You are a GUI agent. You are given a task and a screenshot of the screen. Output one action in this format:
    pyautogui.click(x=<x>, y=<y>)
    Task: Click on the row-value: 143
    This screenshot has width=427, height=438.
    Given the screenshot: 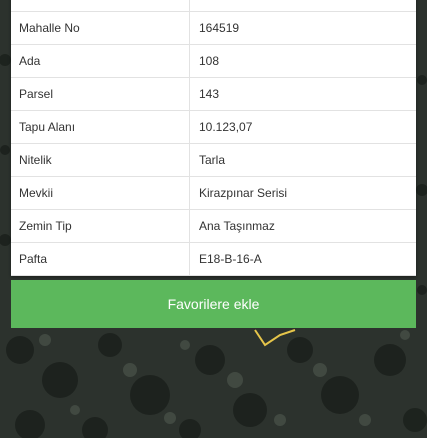 What is the action you would take?
    pyautogui.click(x=209, y=94)
    